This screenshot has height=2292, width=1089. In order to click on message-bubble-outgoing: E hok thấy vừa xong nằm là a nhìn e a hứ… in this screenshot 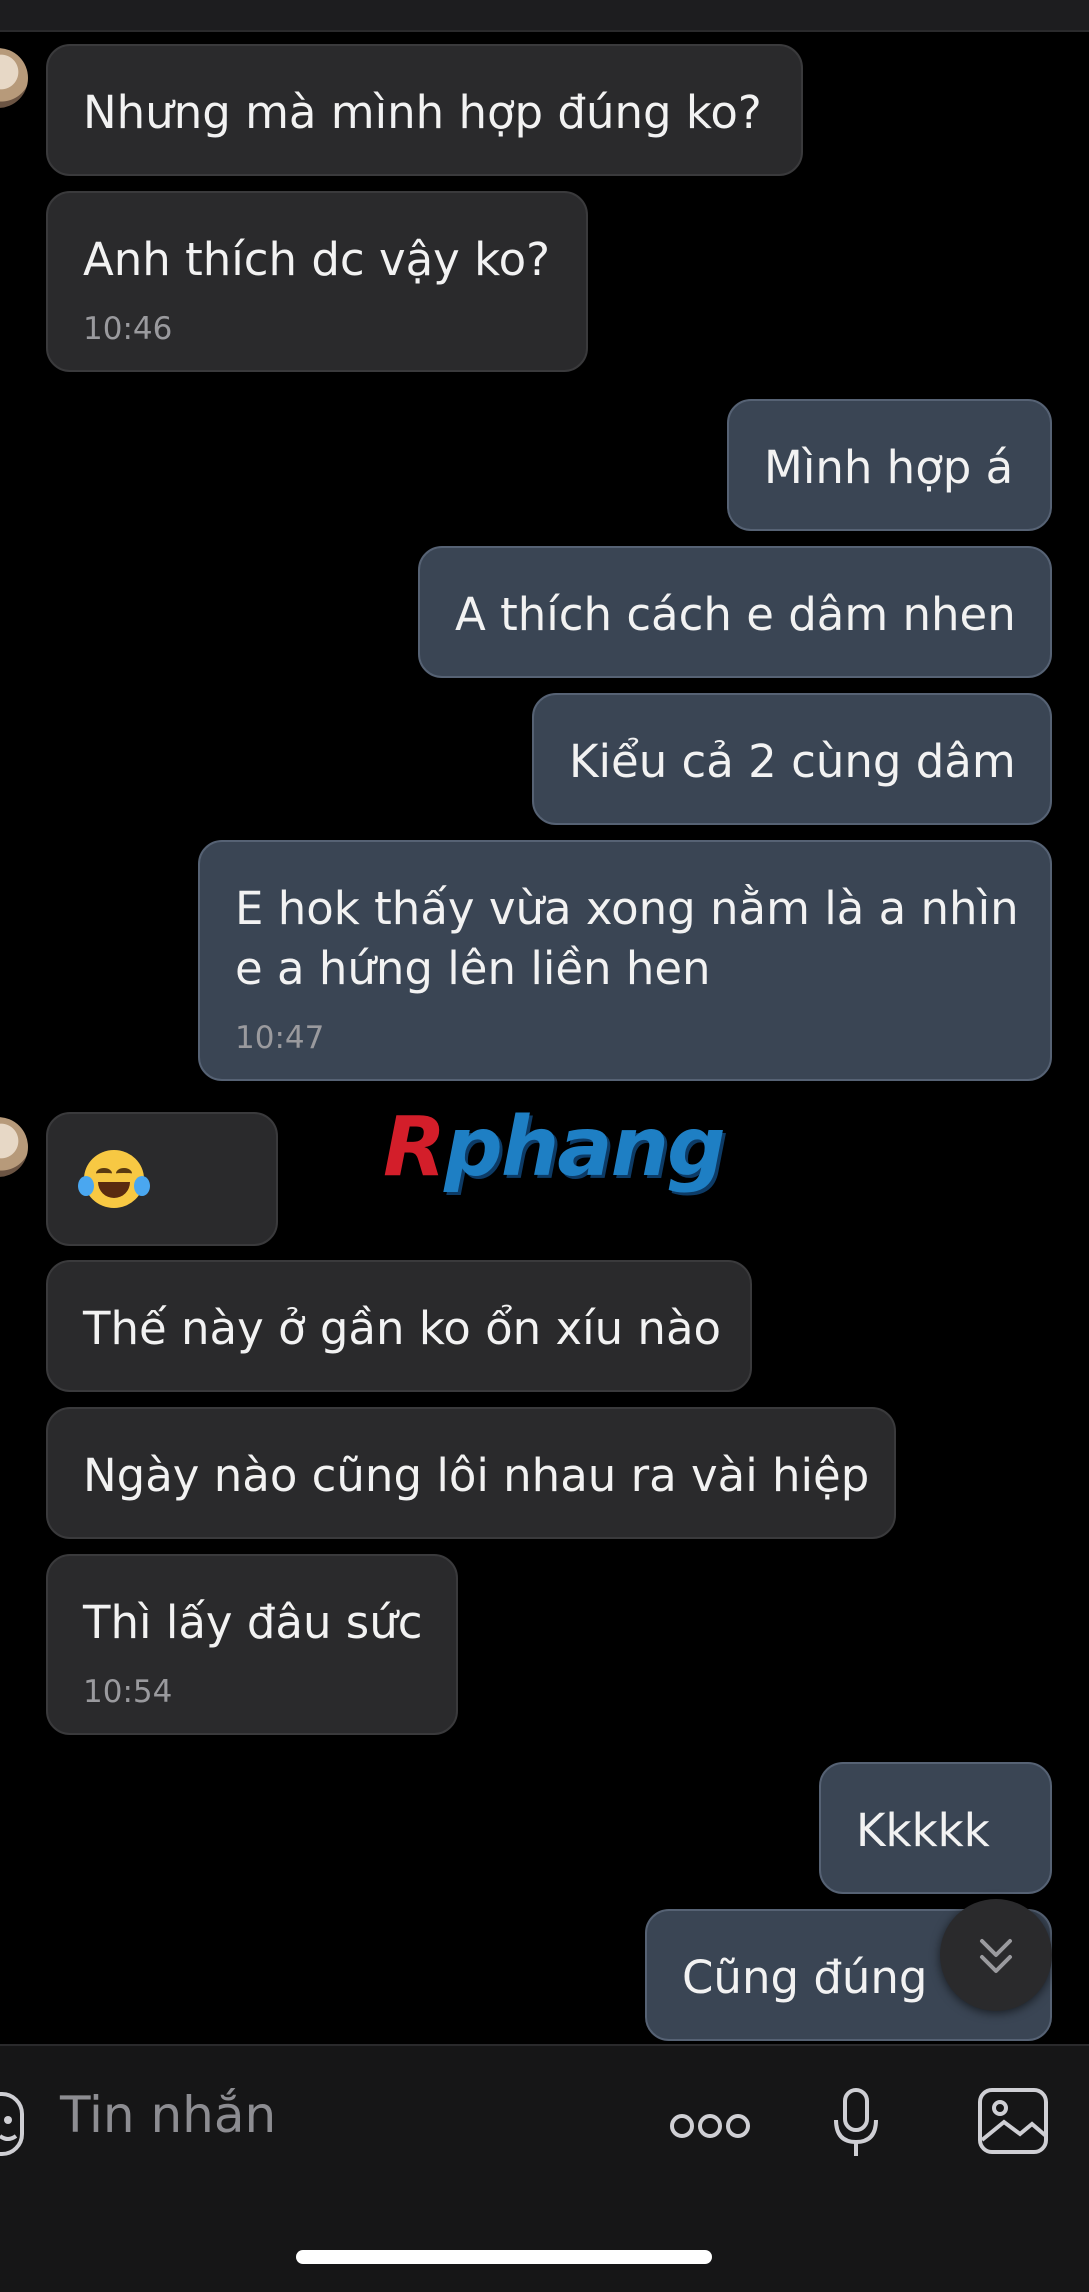, I will do `click(625, 960)`.